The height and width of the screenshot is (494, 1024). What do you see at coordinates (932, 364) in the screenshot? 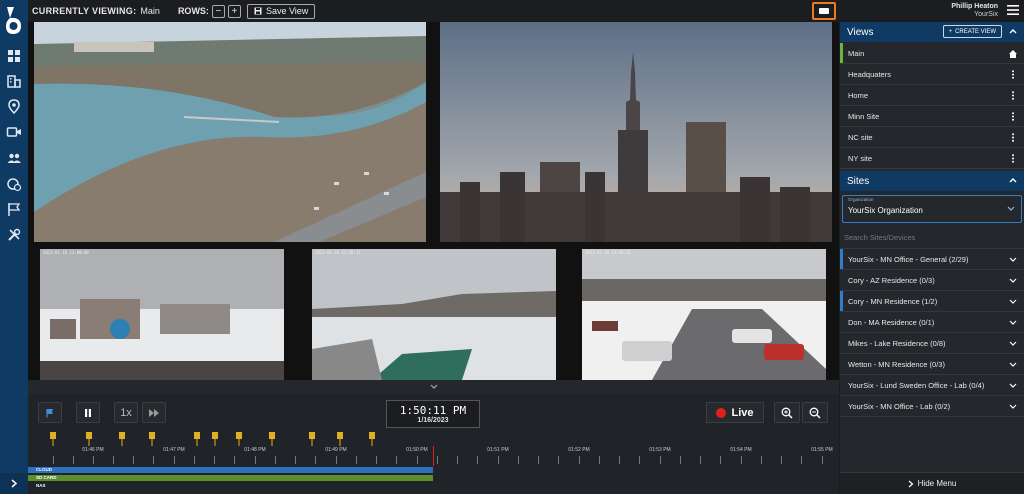
I see `site-item: Wetton - MN Residence (0/3)` at bounding box center [932, 364].